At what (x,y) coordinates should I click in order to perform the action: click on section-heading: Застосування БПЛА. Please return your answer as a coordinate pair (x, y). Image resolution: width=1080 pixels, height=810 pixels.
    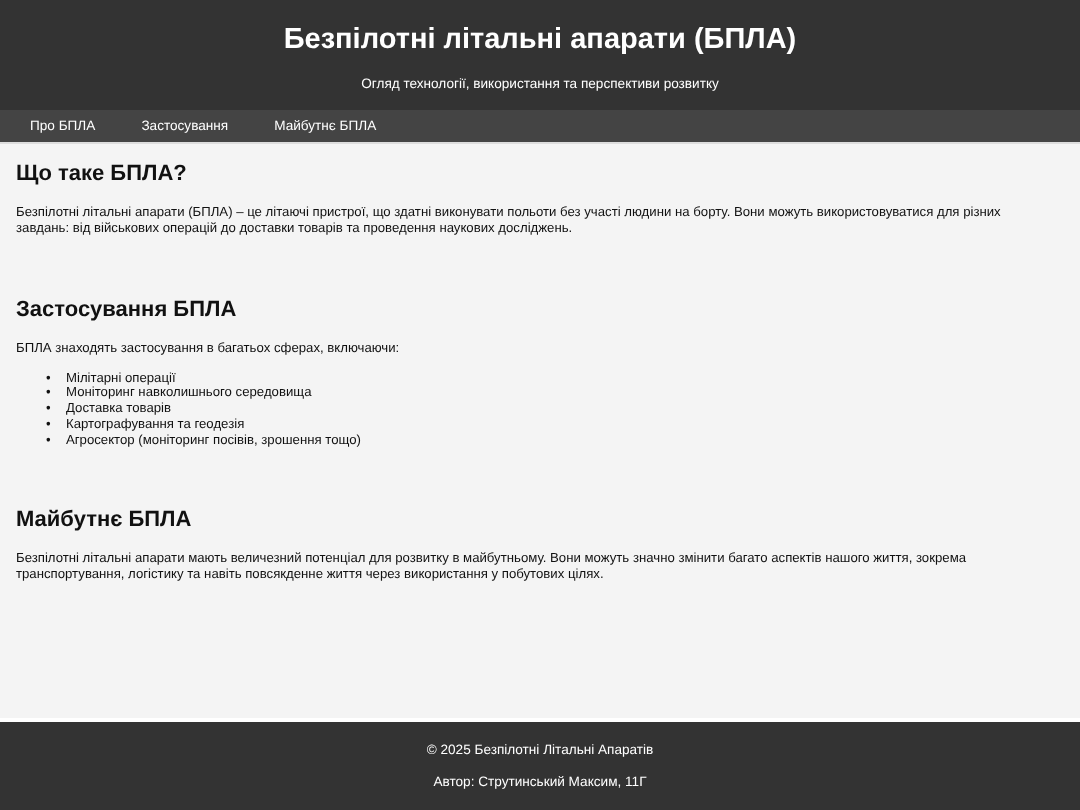
    Looking at the image, I should click on (127, 309).